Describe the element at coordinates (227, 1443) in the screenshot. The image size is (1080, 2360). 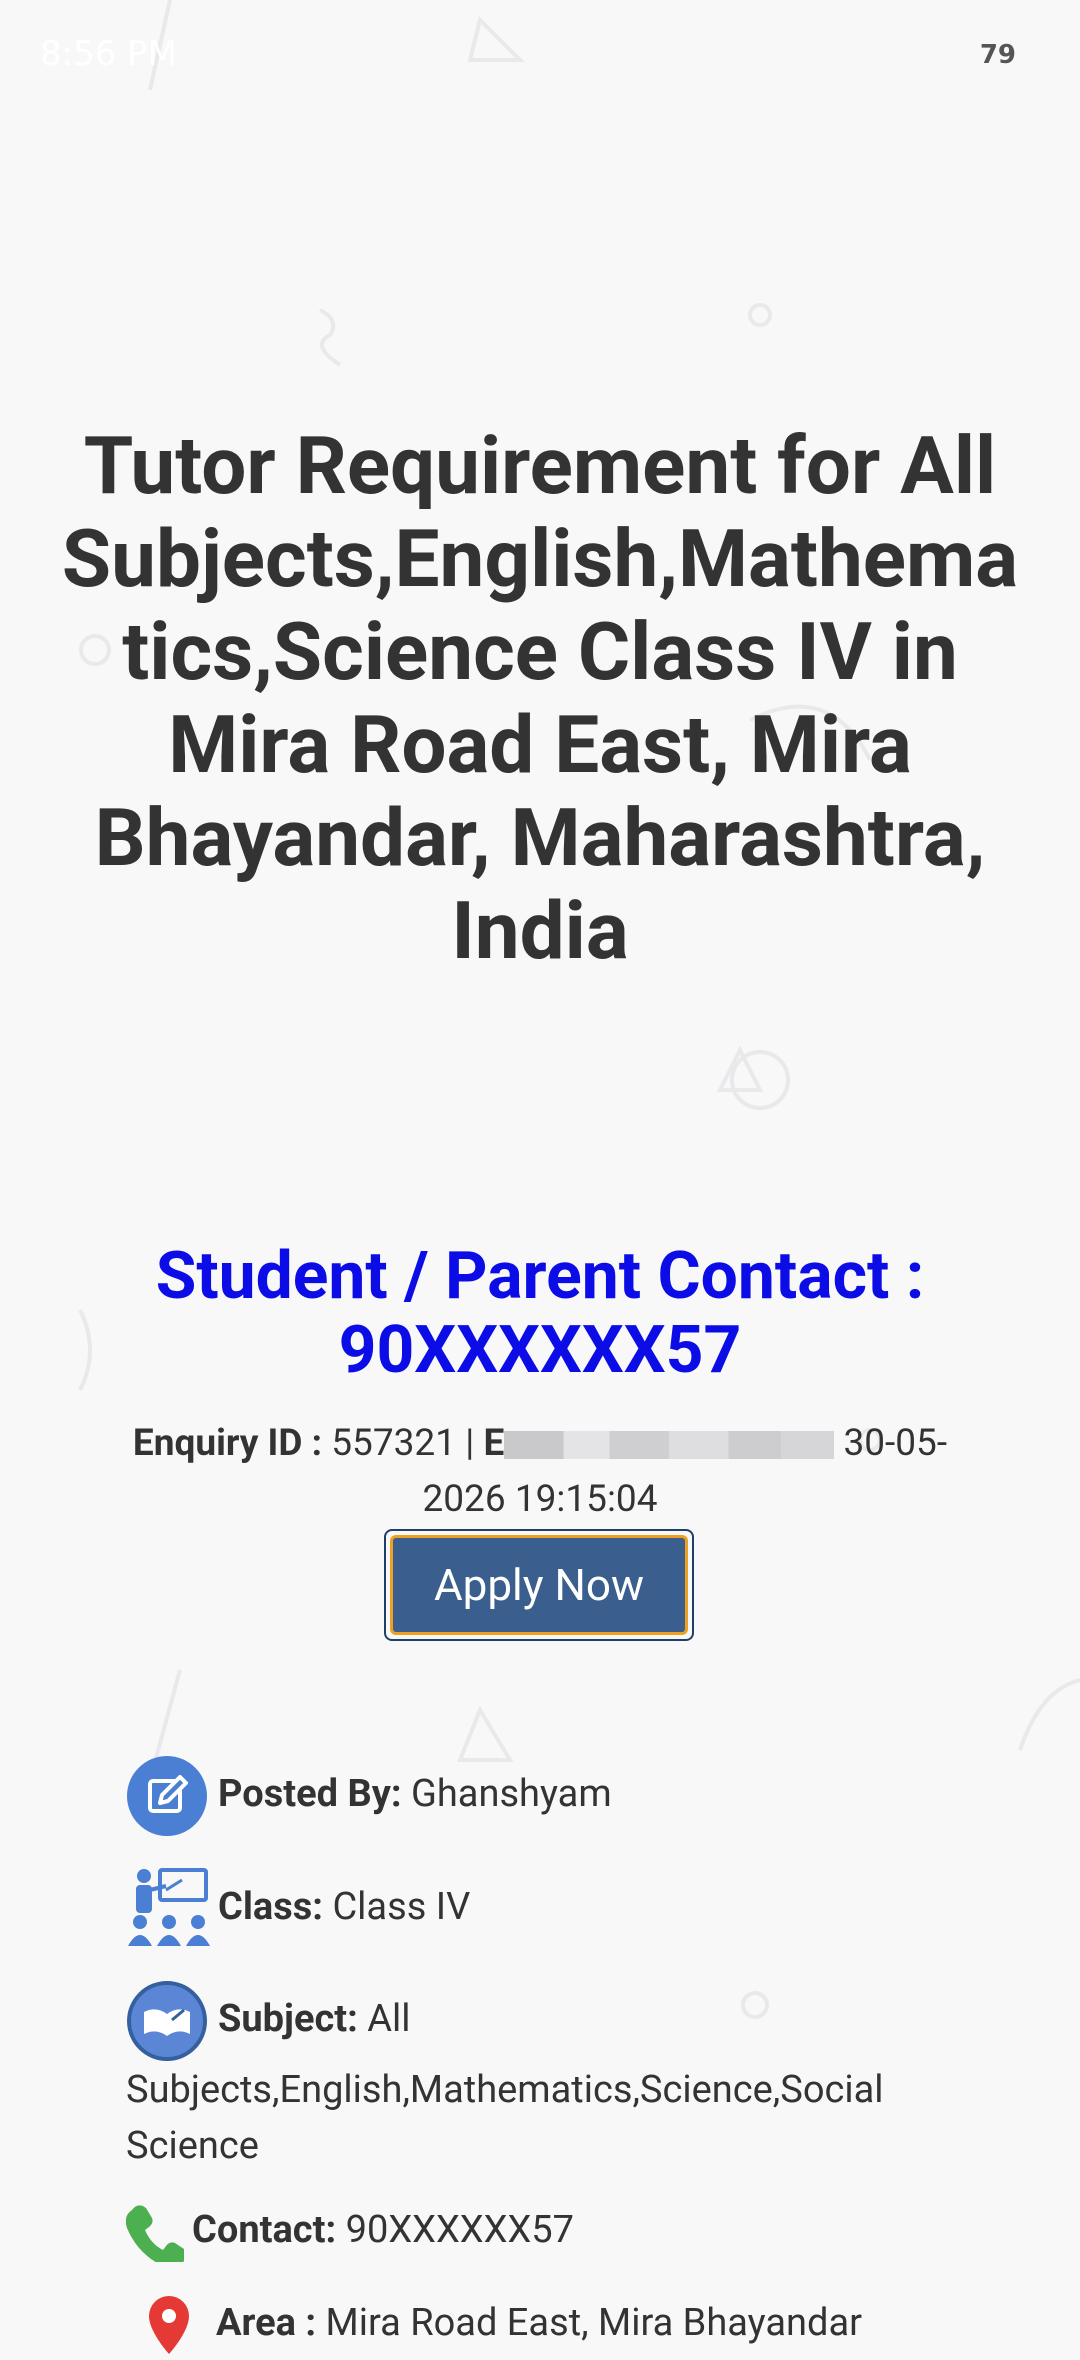
I see `enquiry-id-label: Enquiry ID :` at that location.